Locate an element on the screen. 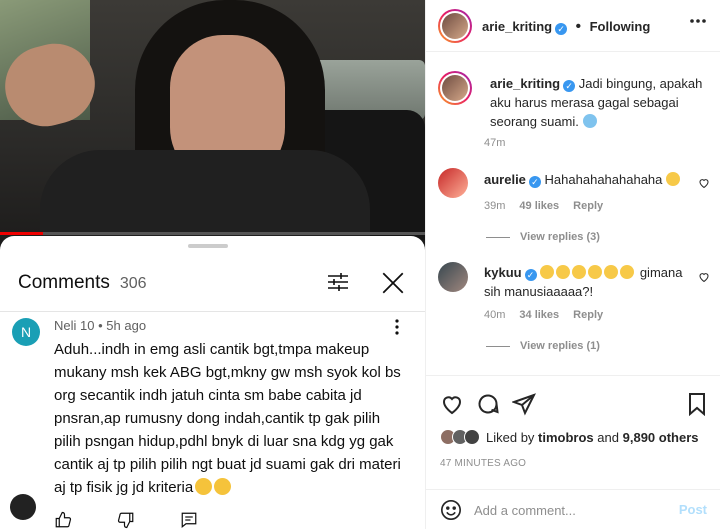 Image resolution: width=720 pixels, height=529 pixels. comment-text-row: aurelie ✓ Hahahahahahahaha is located at coordinates (584, 179).